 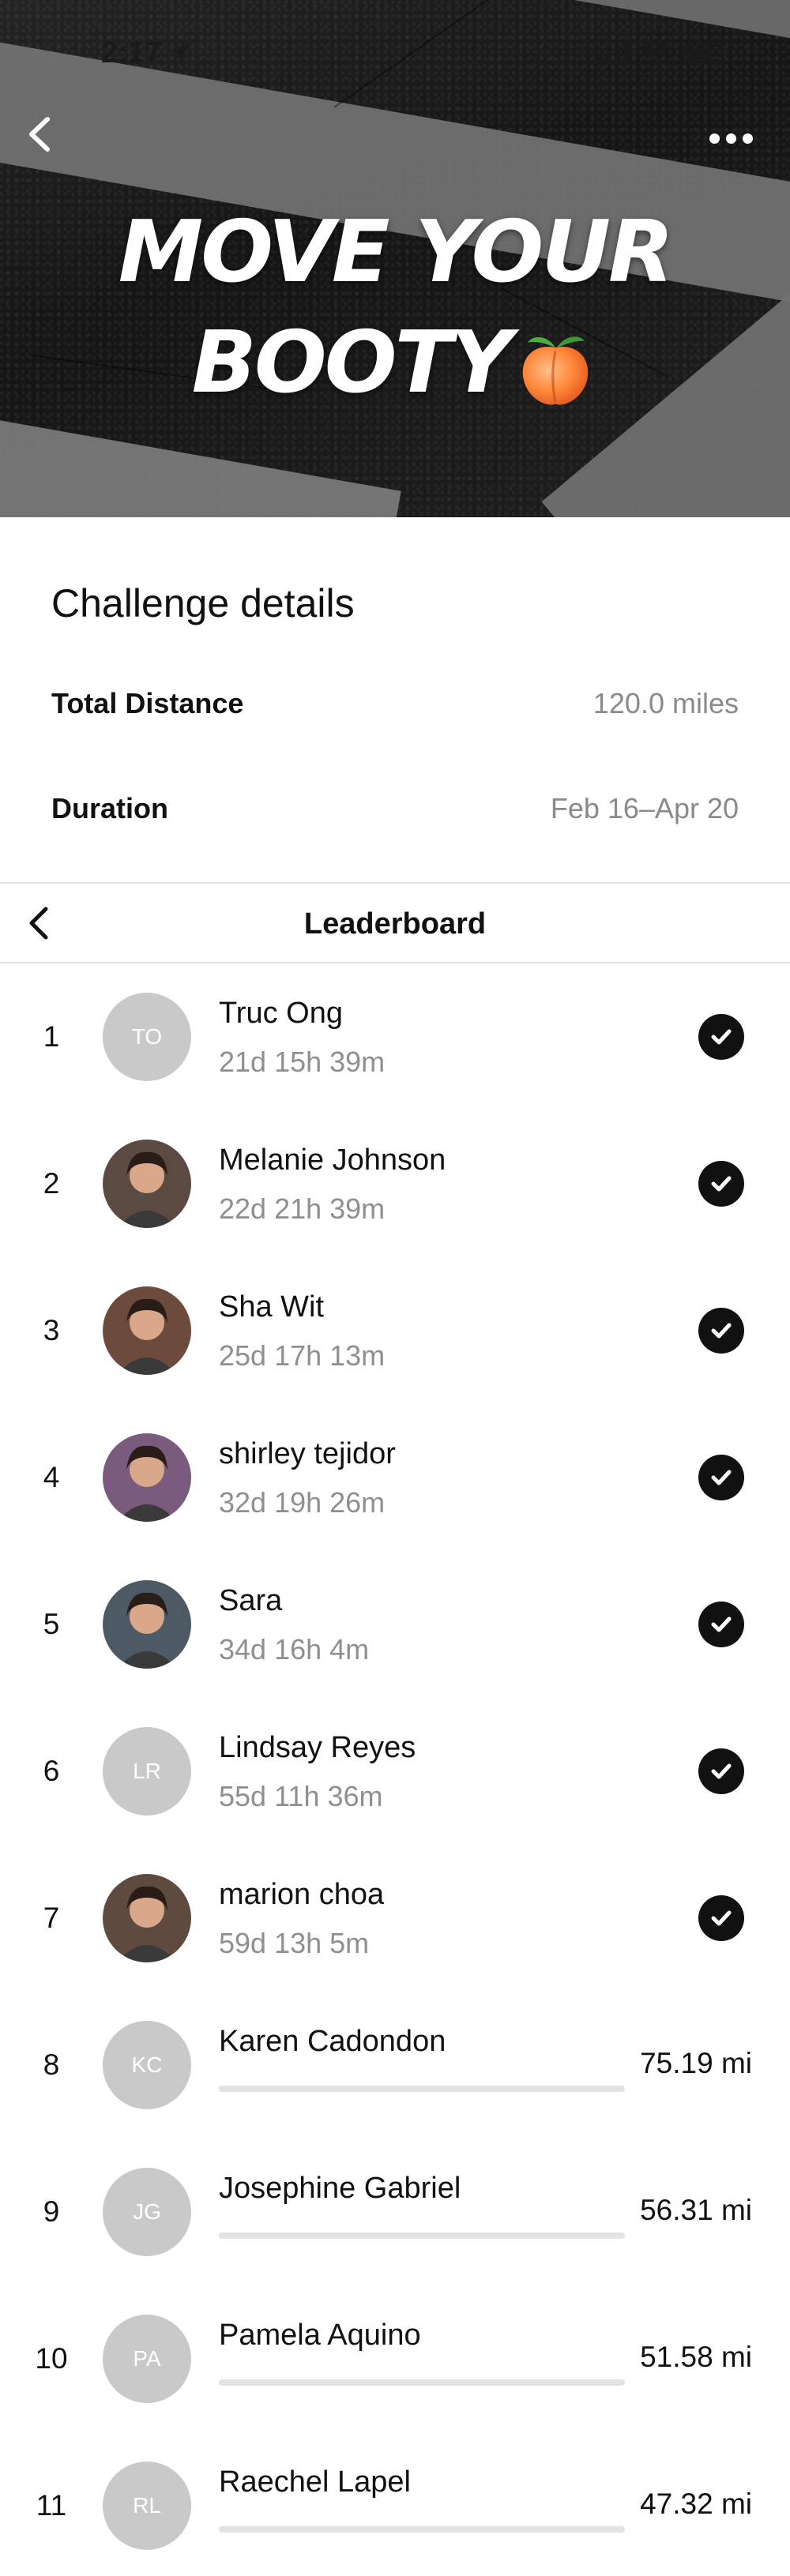 I want to click on participant-name: Sara, so click(x=251, y=1600).